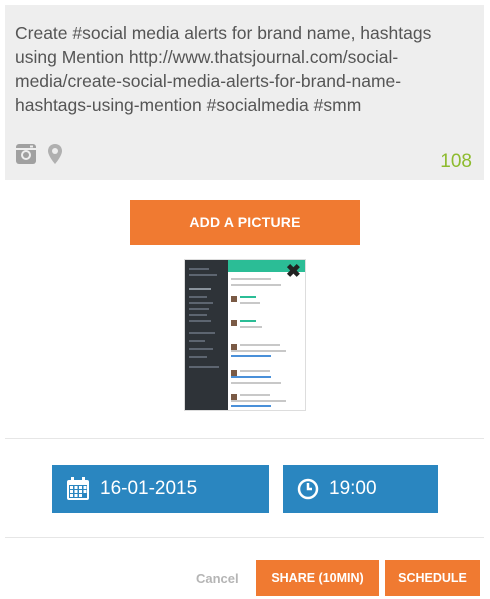 The width and height of the screenshot is (490, 599). I want to click on time-picker: 19:00, so click(360, 489).